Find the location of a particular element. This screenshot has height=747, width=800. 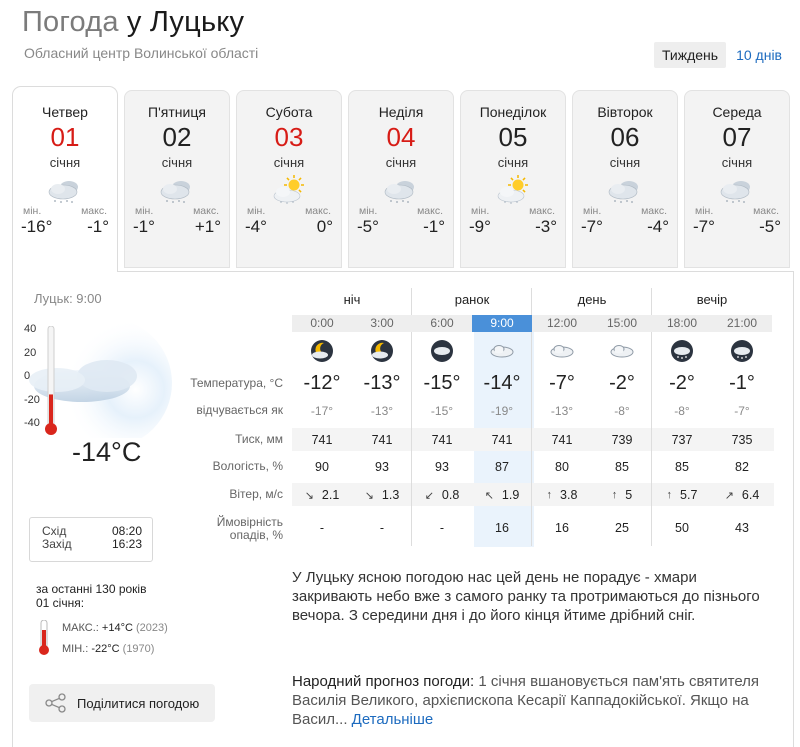

hour-precip-probability: 16 is located at coordinates (562, 528).